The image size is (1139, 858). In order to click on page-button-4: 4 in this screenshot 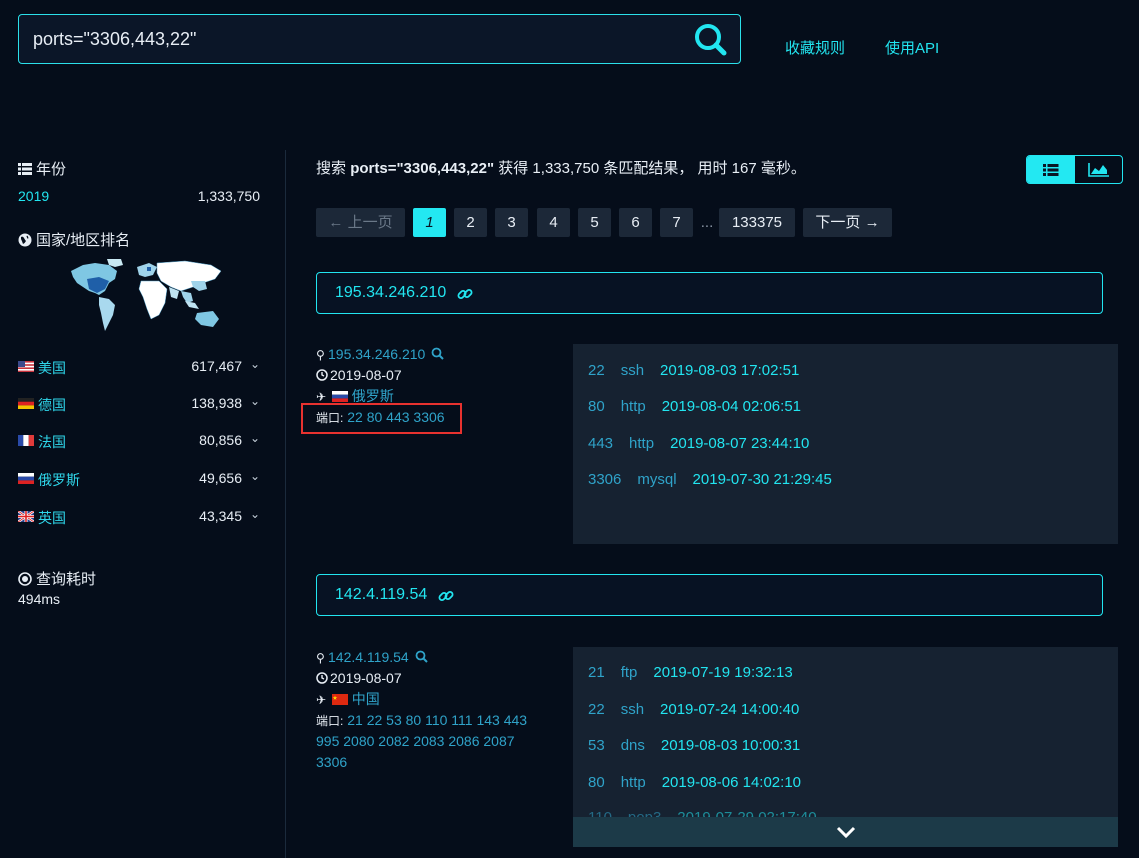, I will do `click(553, 222)`.